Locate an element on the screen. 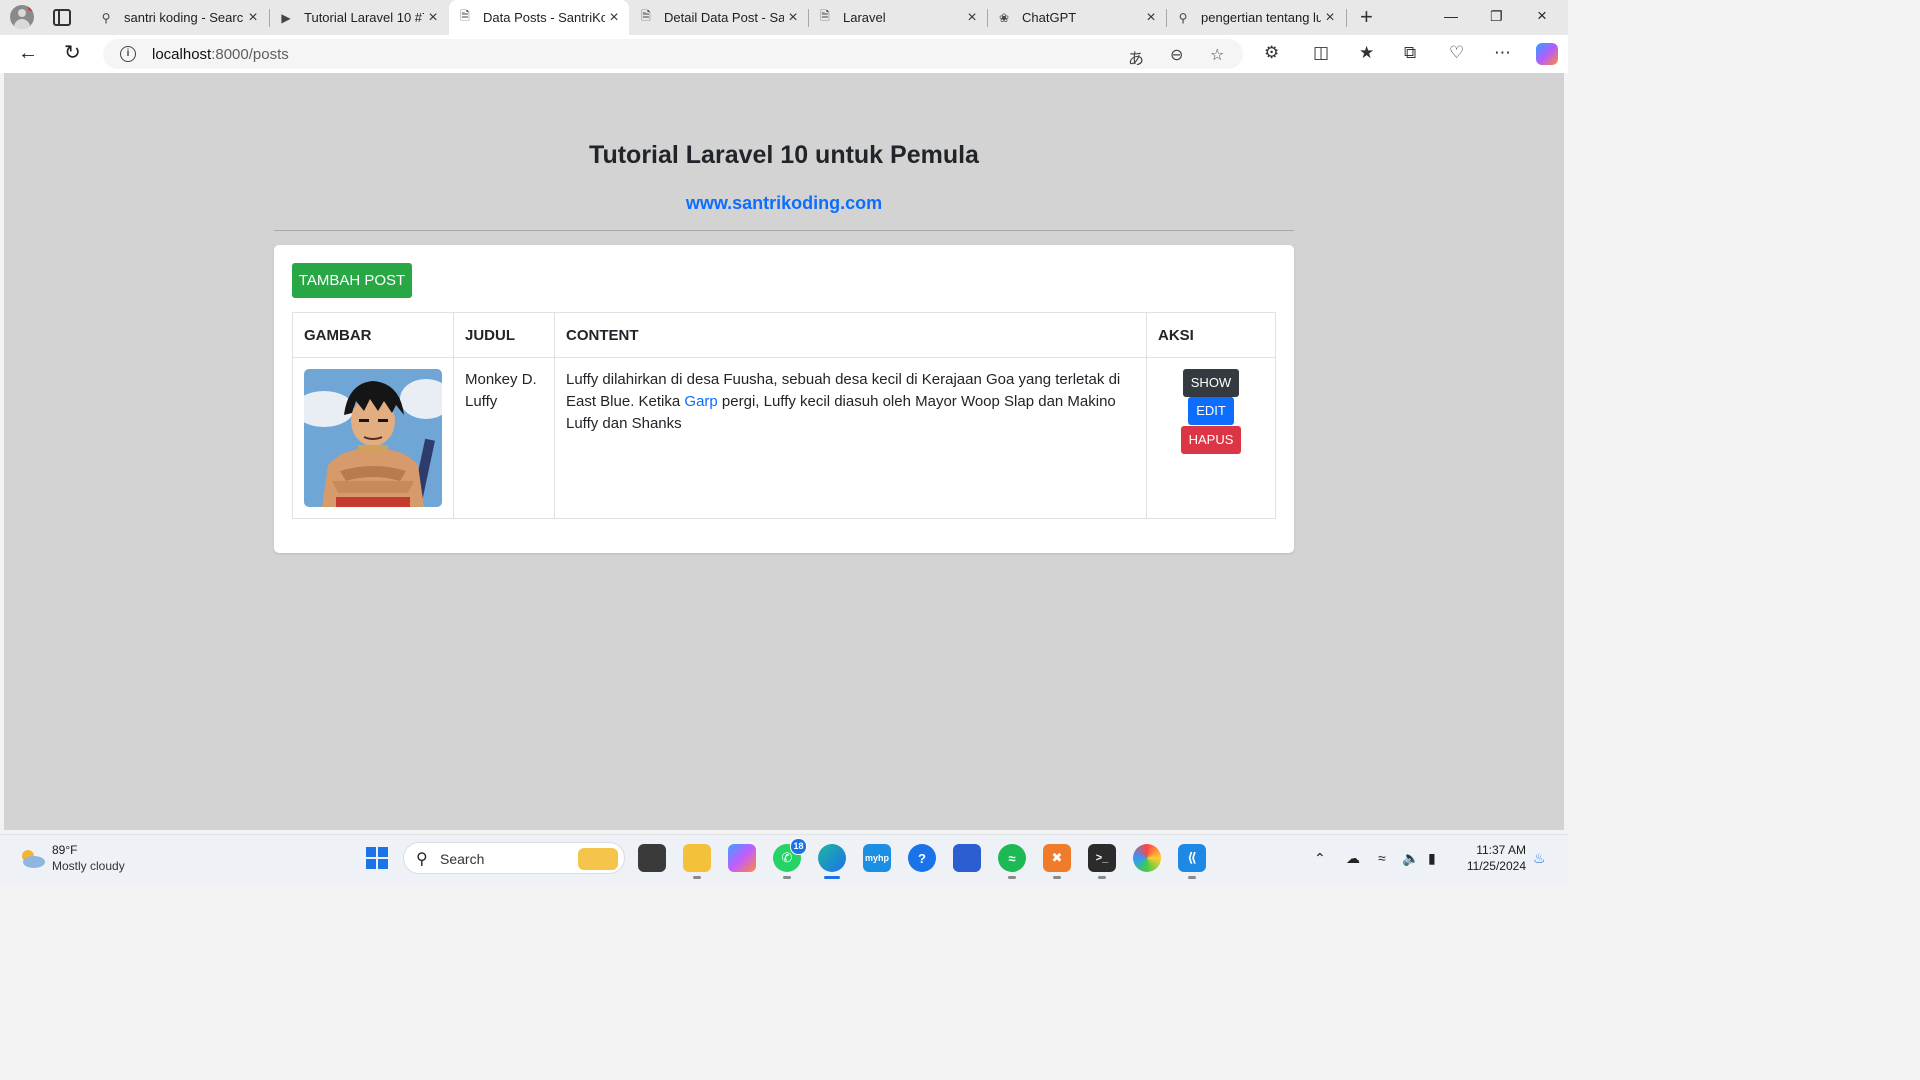 The height and width of the screenshot is (1080, 1920). tab-title: Detail Data Post - SantriKoding is located at coordinates (724, 17).